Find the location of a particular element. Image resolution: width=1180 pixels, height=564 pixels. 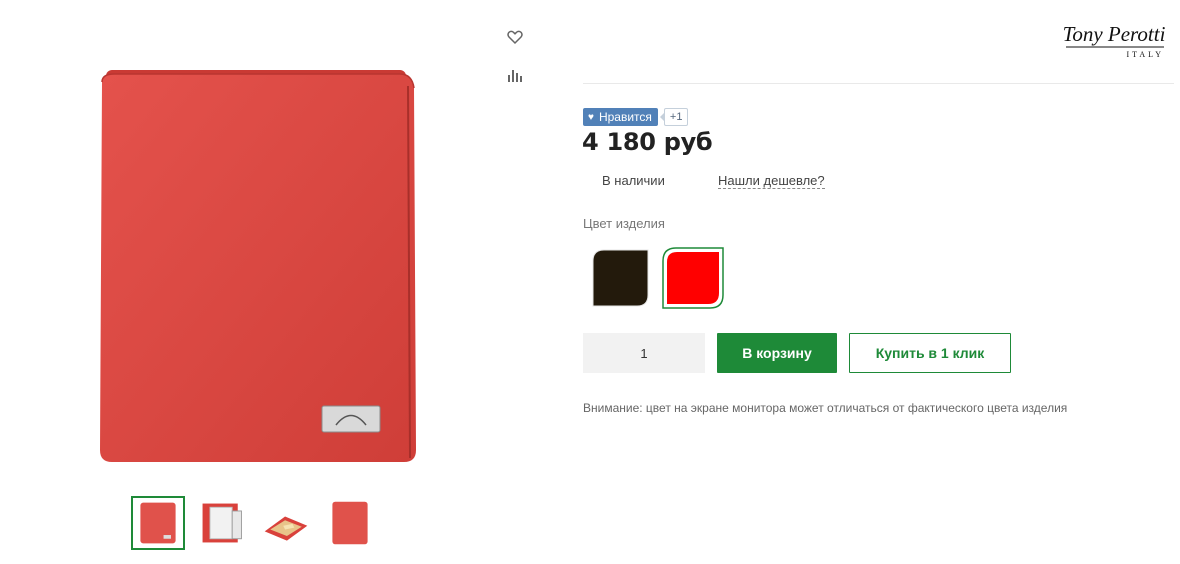

thumbnail-wallet-open-angle is located at coordinates (286, 523).